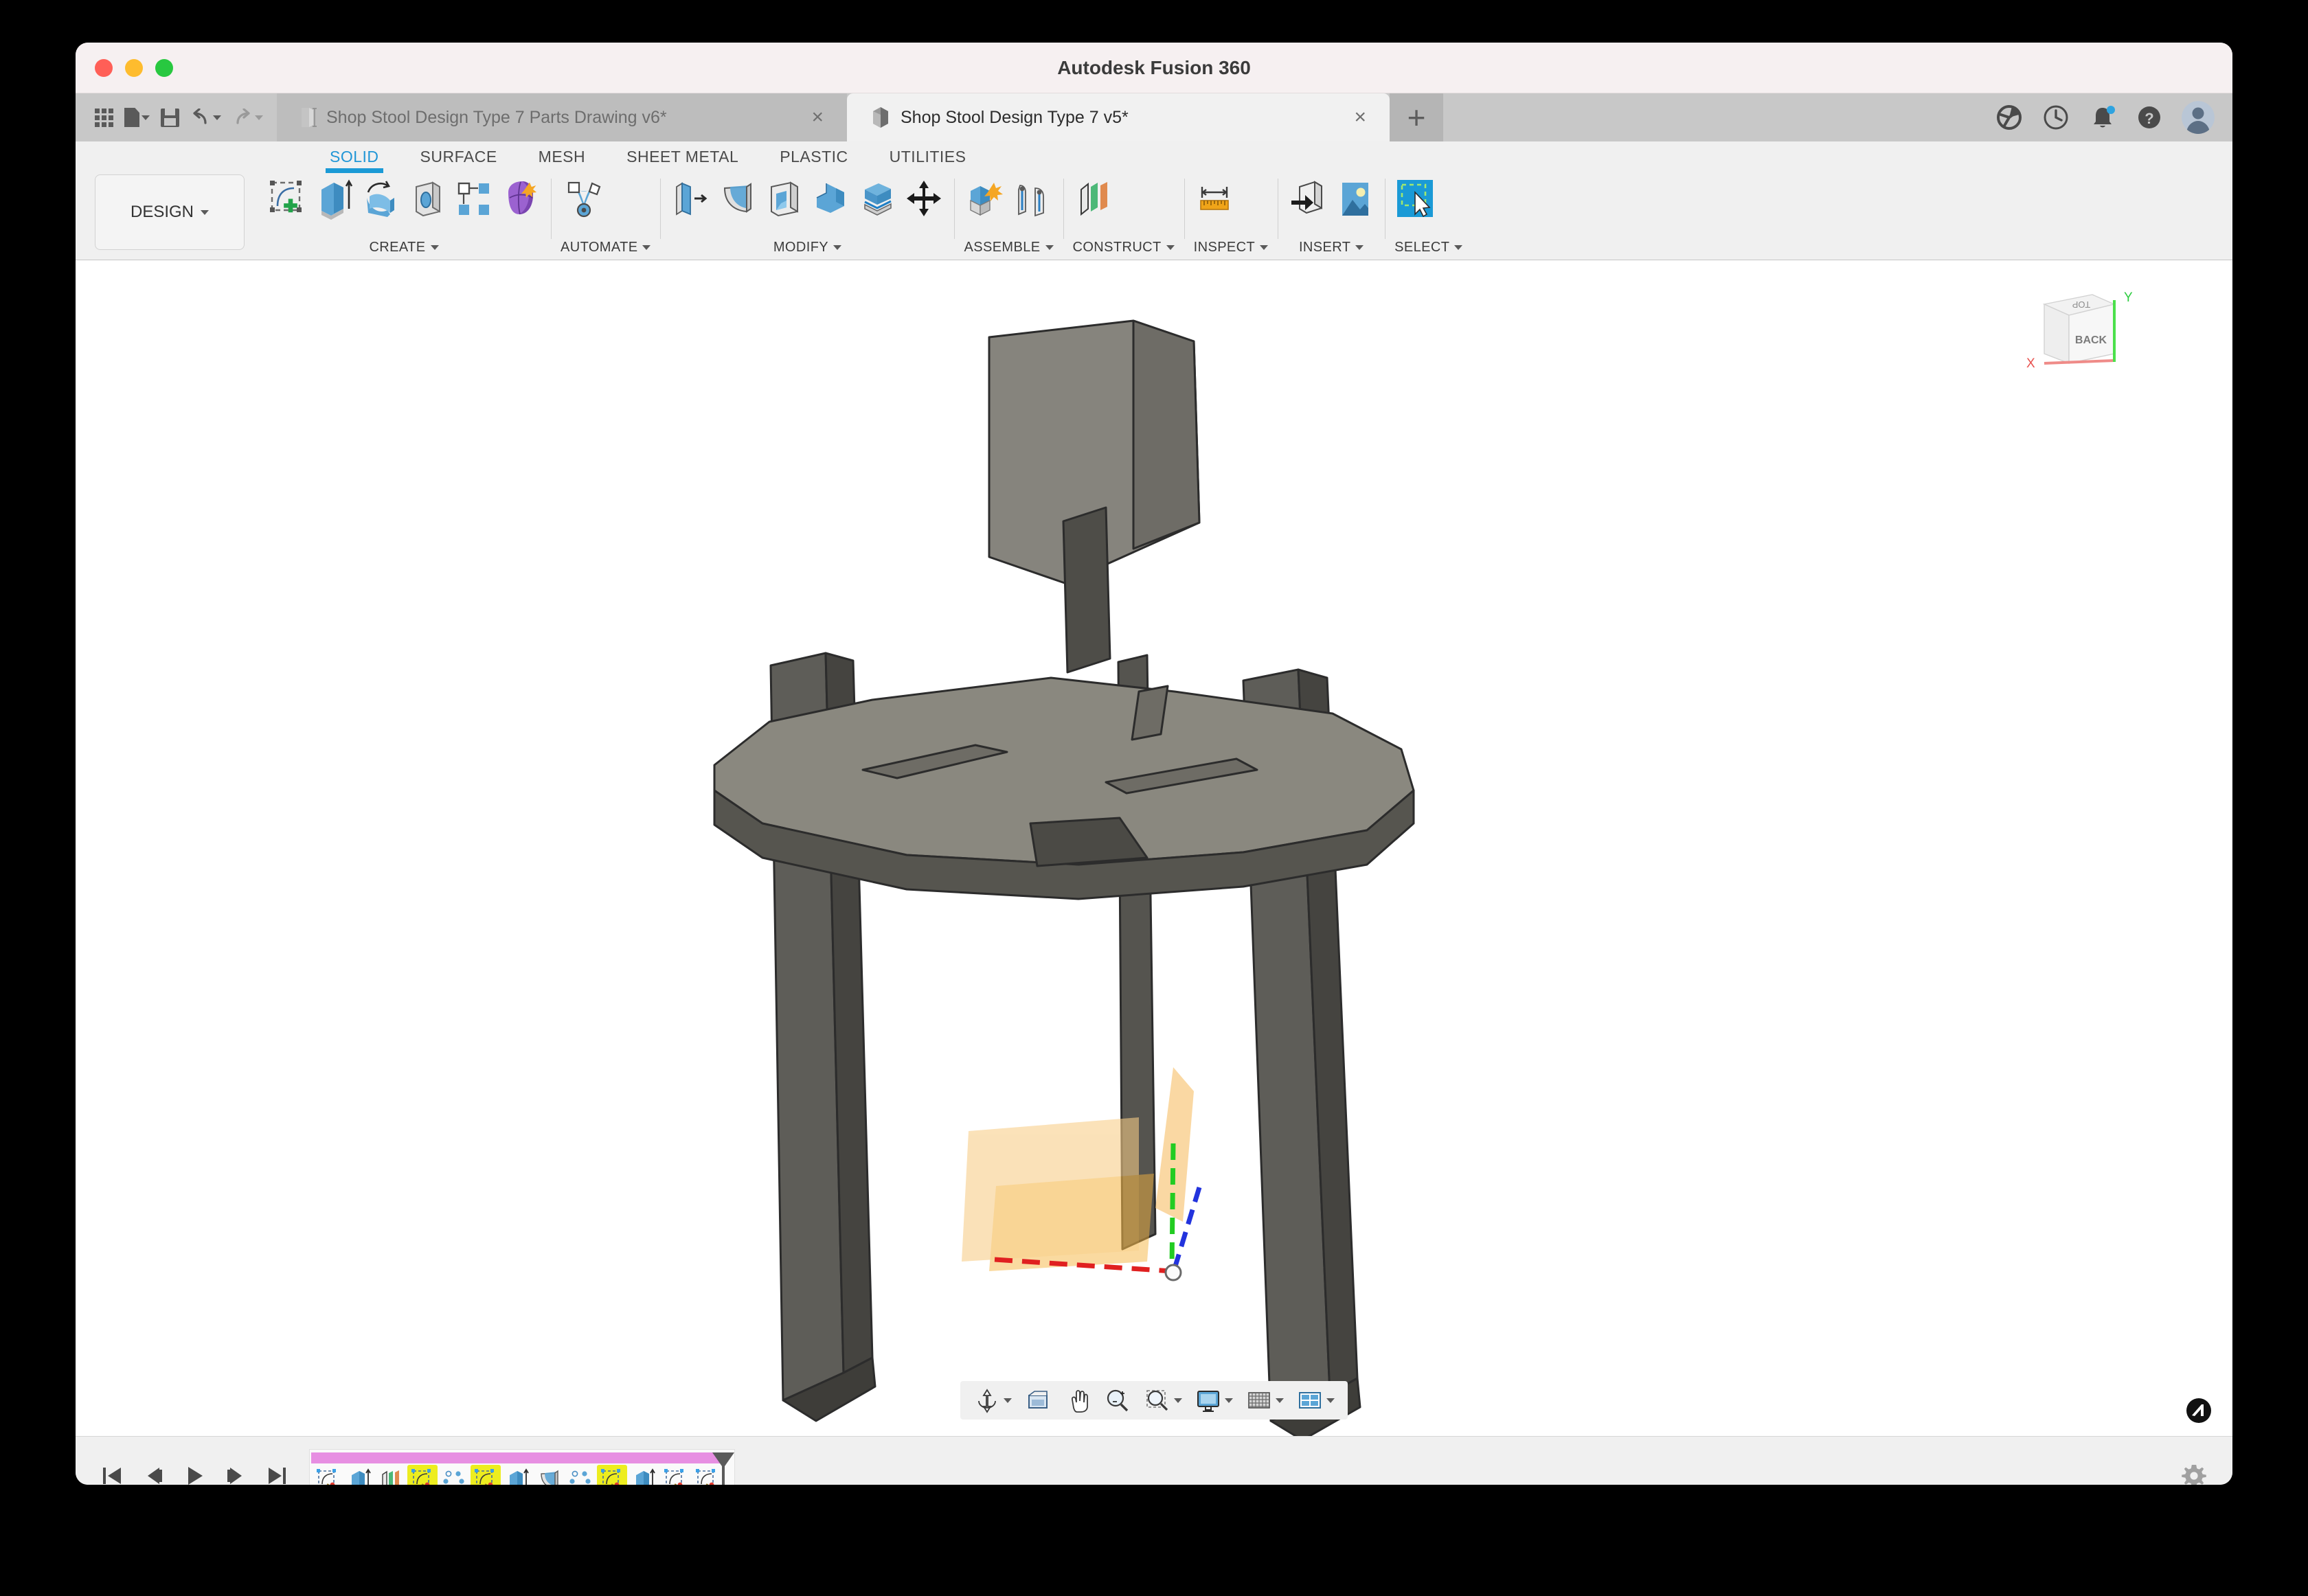 This screenshot has height=1596, width=2308. I want to click on ribbon-panel-select-label: SELECT, so click(1428, 249).